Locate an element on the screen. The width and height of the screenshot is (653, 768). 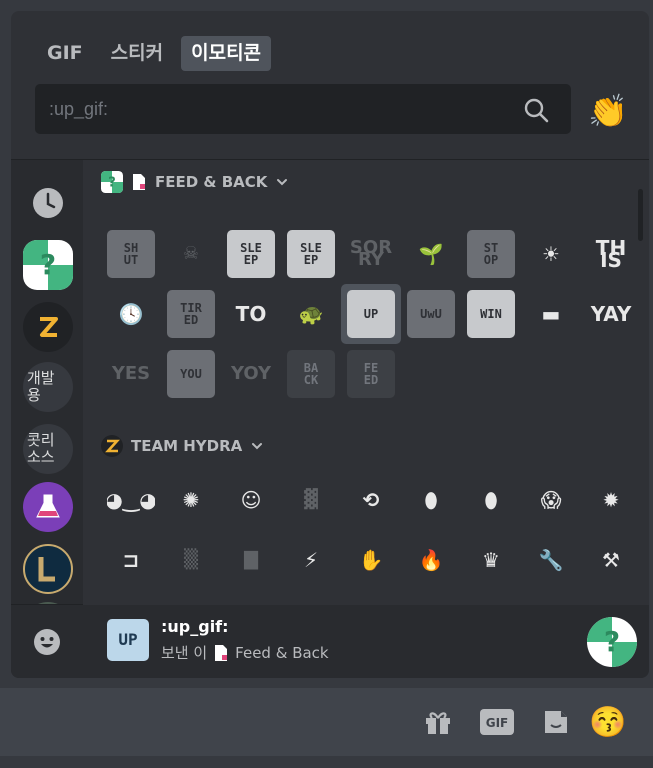
emoji-crest: ♛ is located at coordinates (491, 560).